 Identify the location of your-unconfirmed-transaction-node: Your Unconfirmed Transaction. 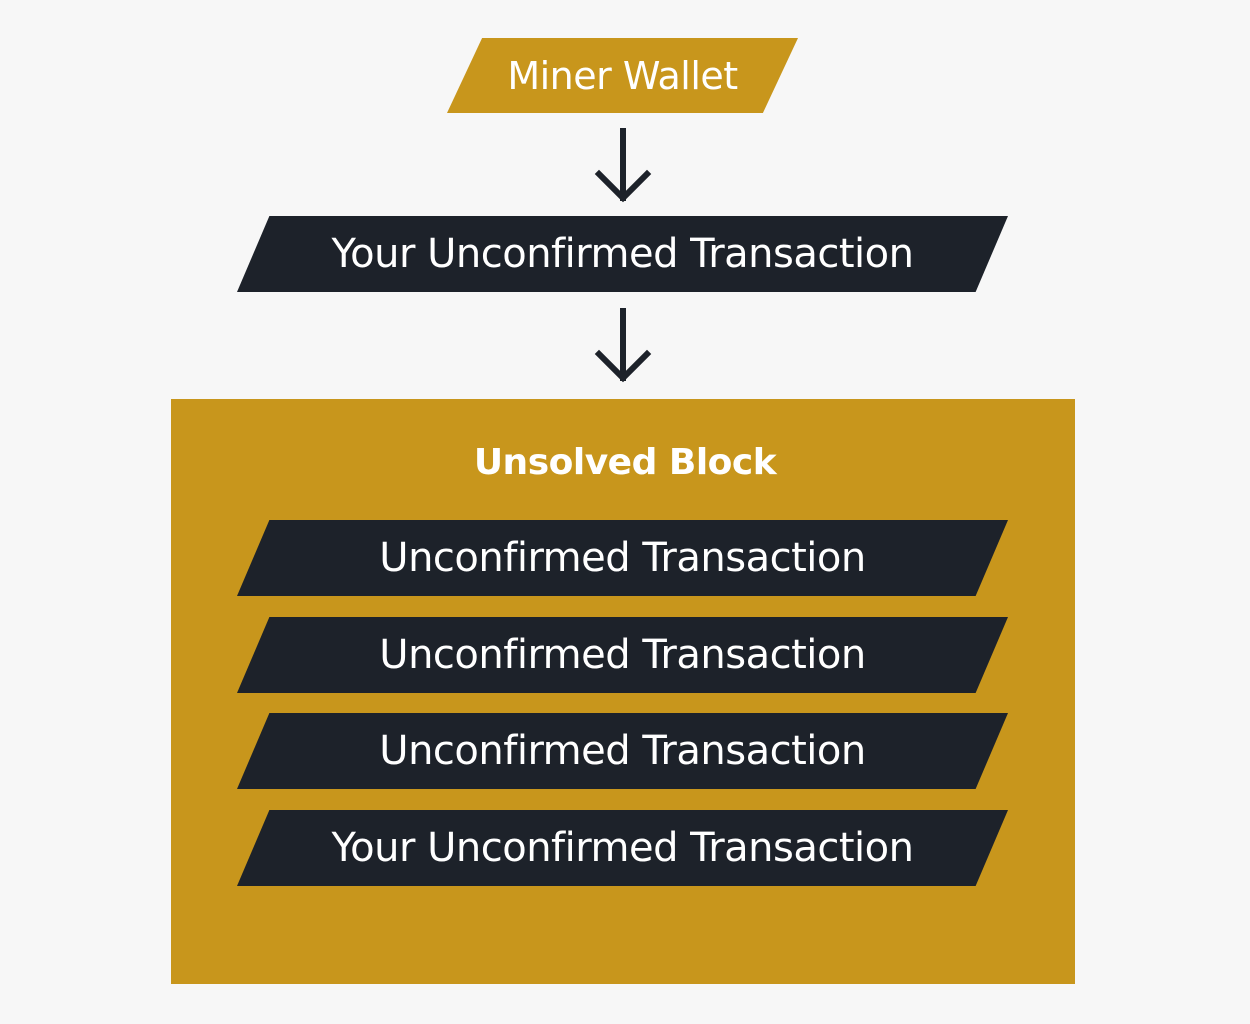
(622, 254).